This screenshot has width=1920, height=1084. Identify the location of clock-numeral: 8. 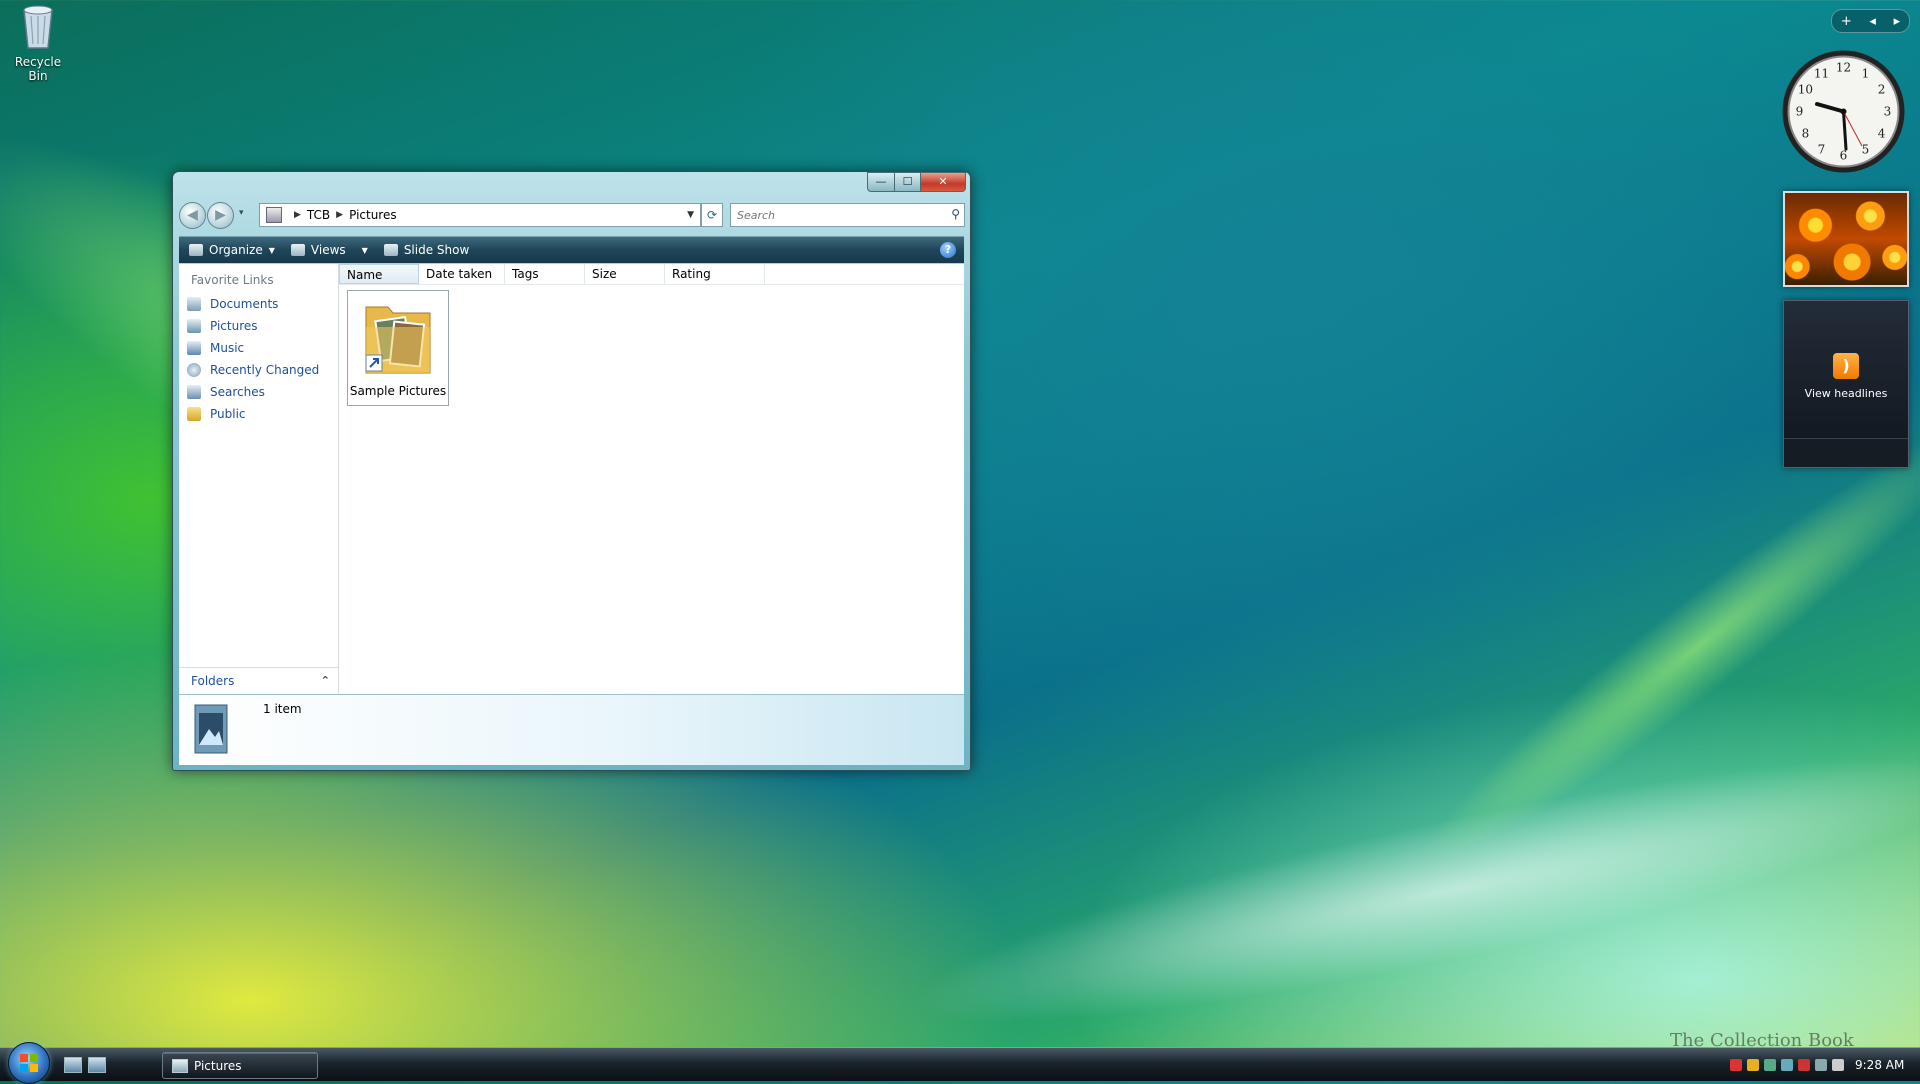
(1806, 134).